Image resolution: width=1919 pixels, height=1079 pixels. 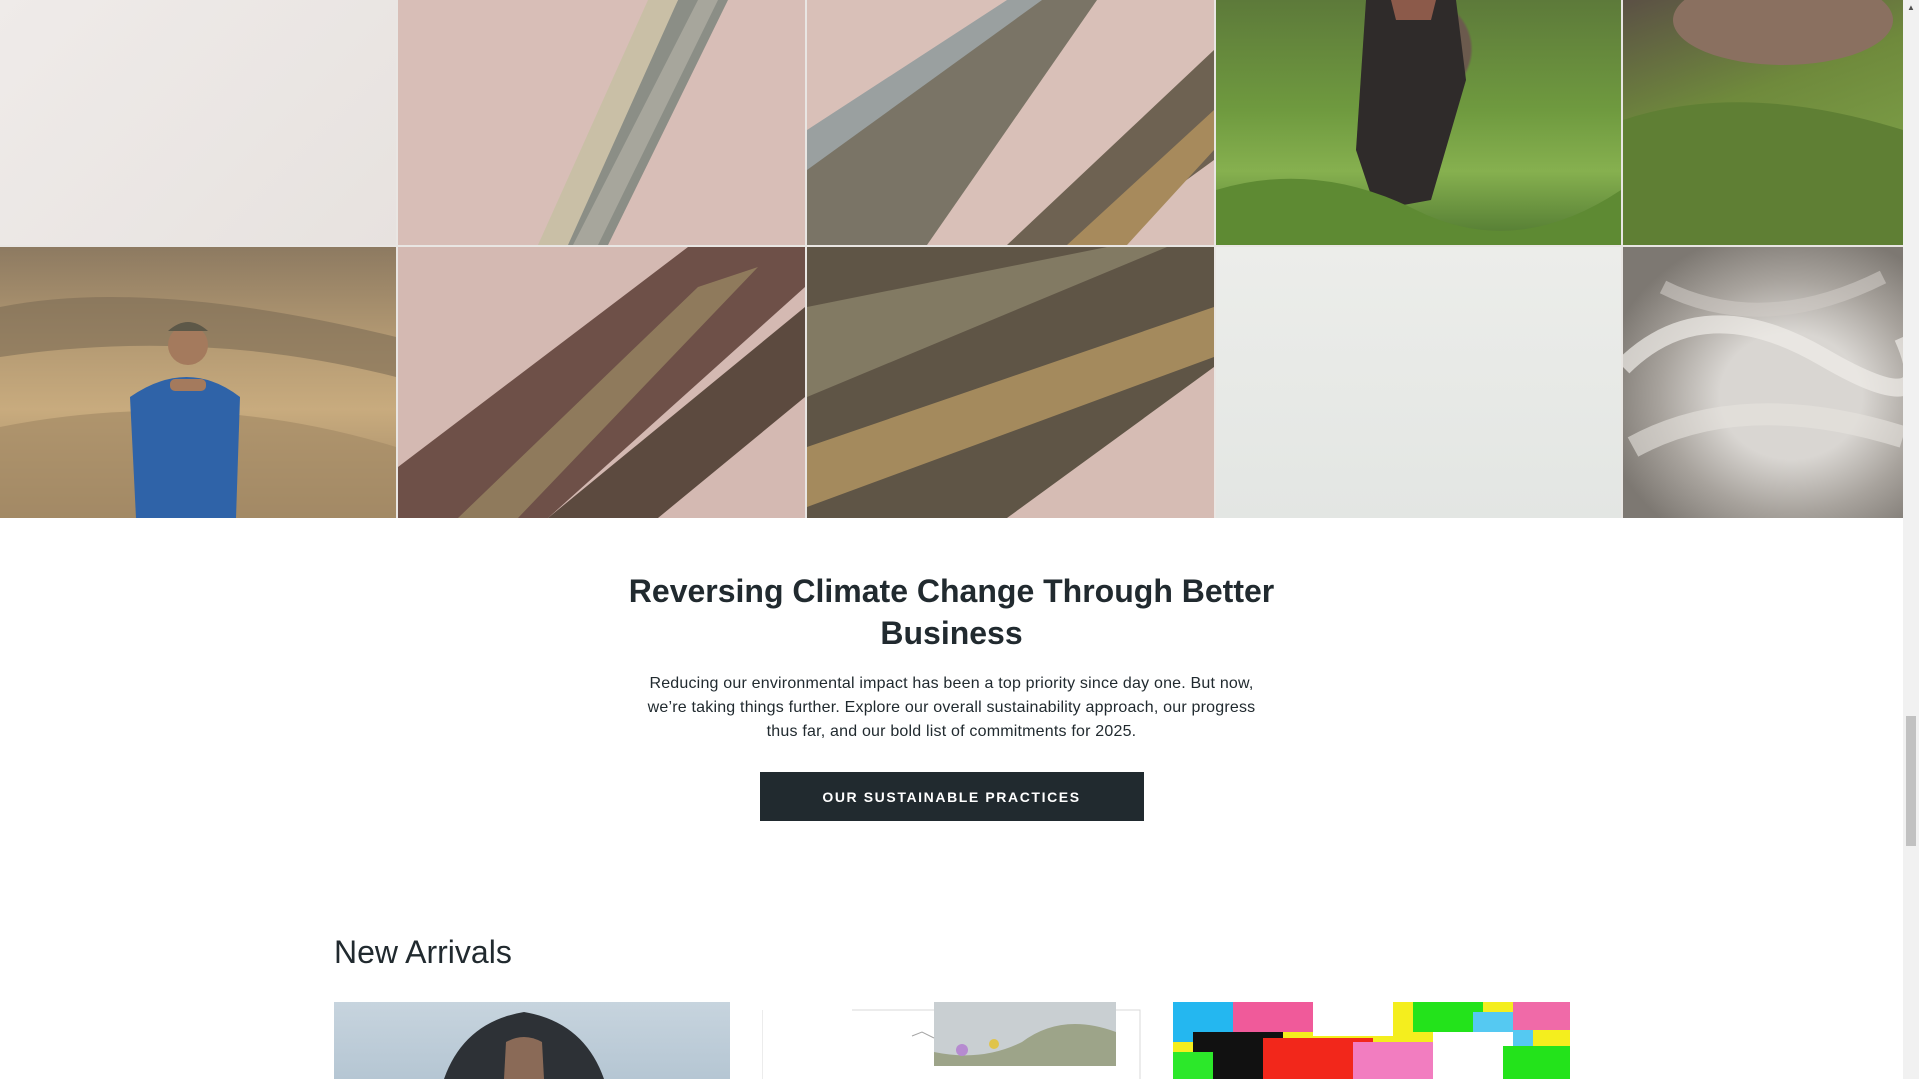 I want to click on grid-tile-hands-in-soil, so click(x=1763, y=122).